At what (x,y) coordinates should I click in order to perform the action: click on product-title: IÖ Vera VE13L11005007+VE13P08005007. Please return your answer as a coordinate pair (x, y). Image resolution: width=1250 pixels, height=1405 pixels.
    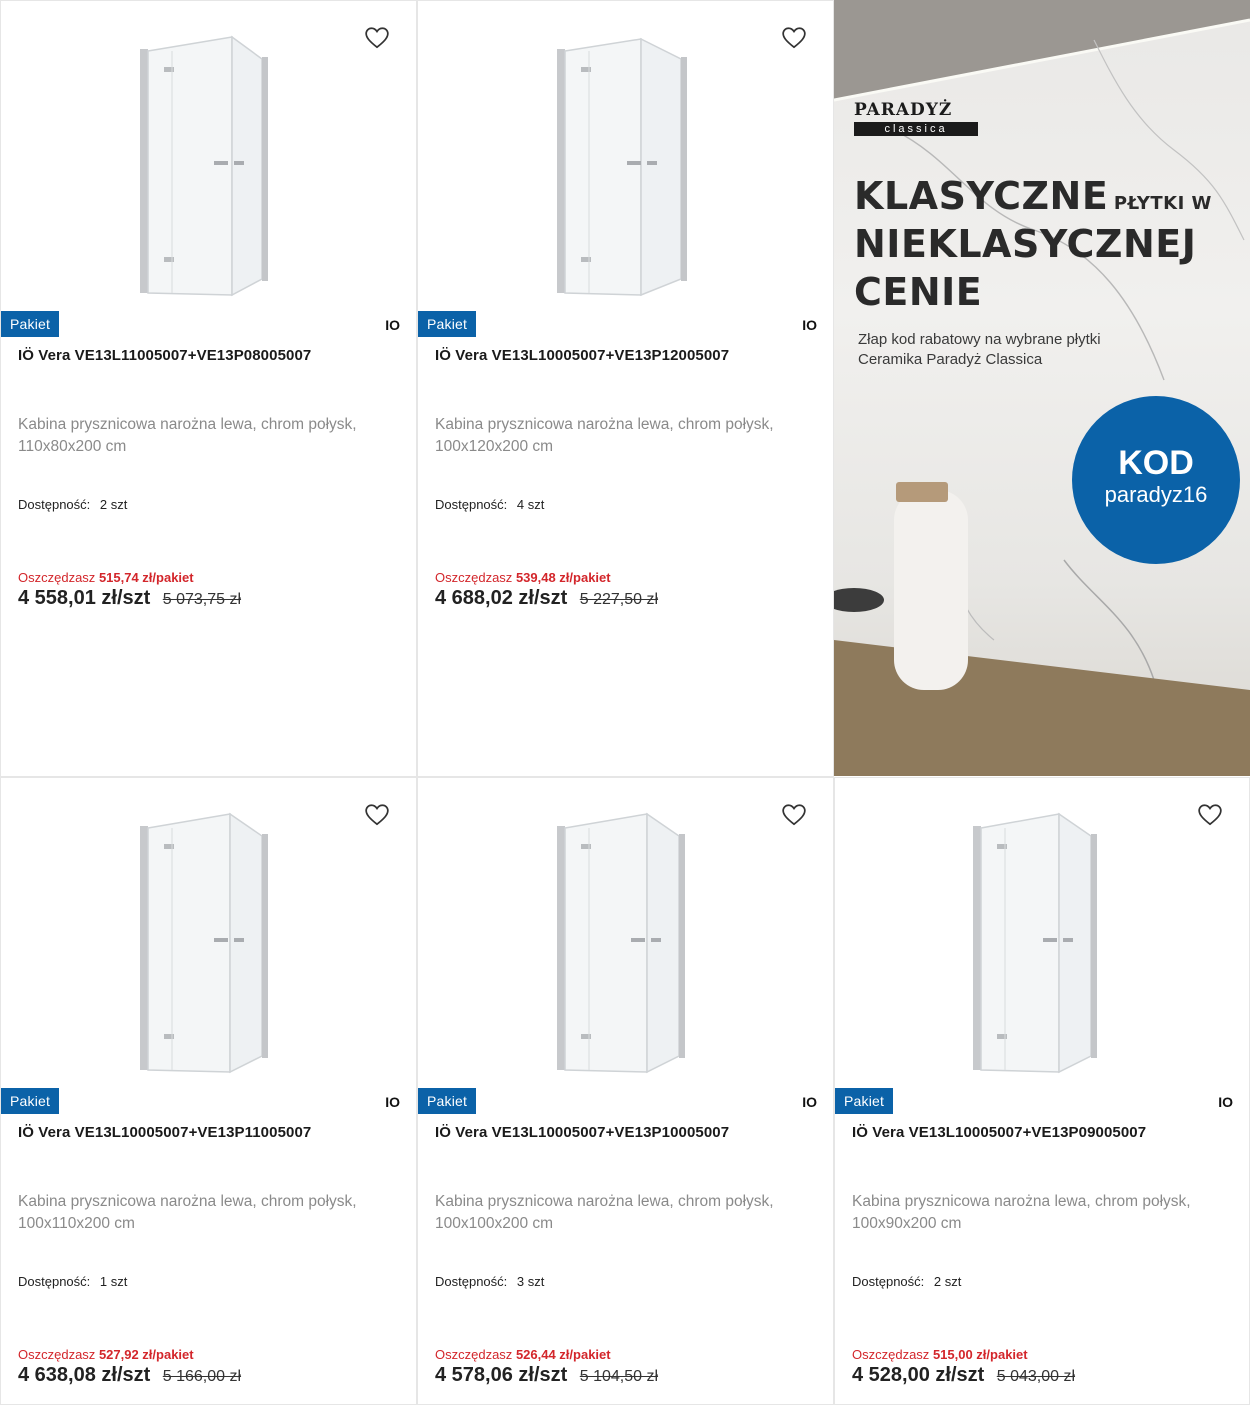
    Looking at the image, I should click on (212, 355).